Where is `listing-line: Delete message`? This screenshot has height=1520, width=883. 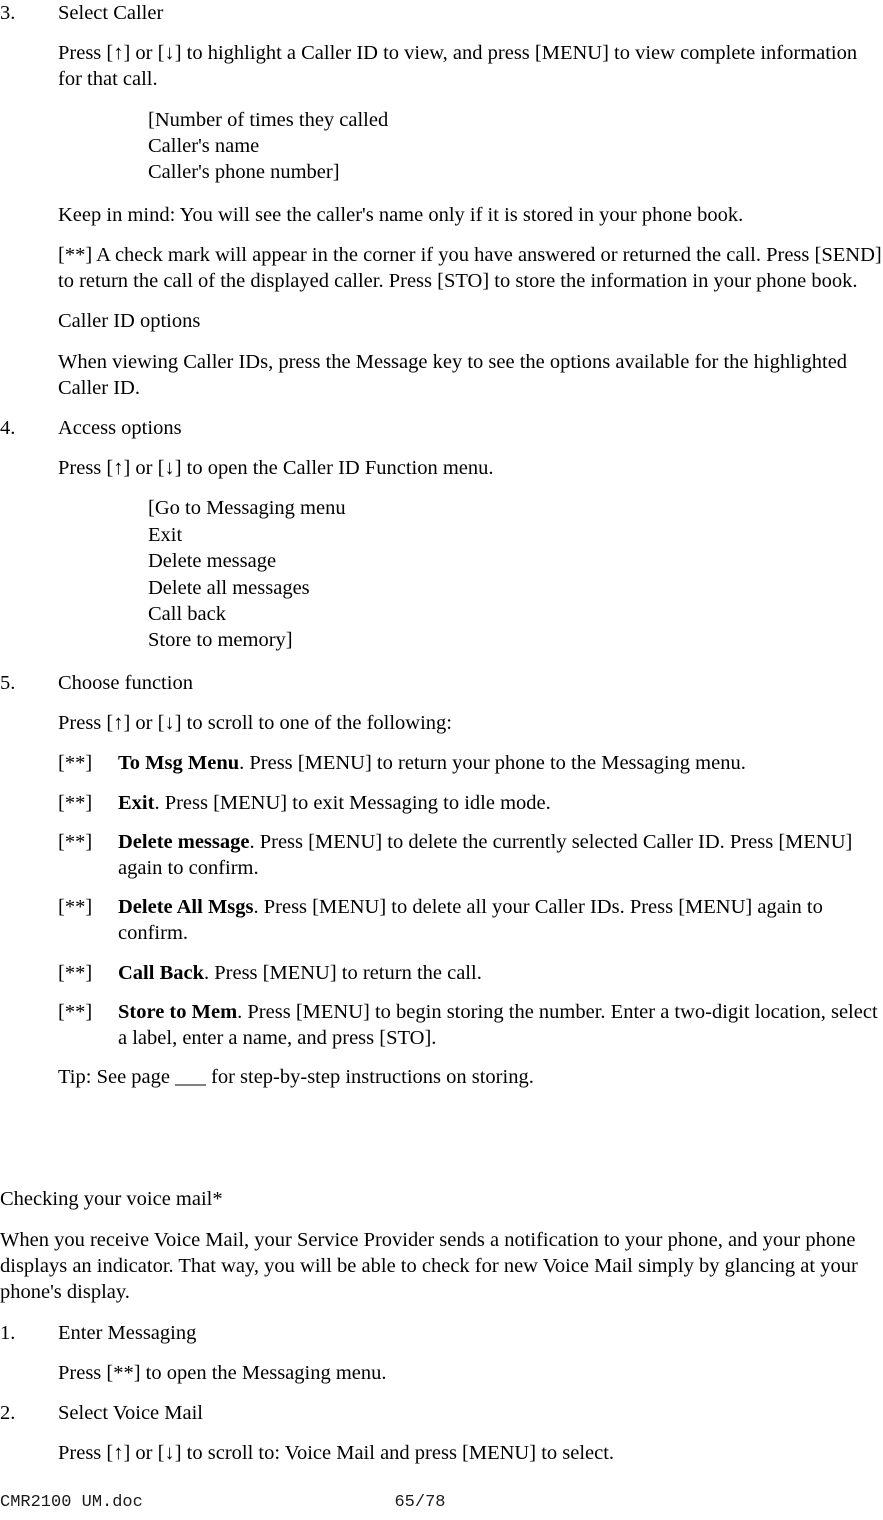 listing-line: Delete message is located at coordinates (212, 561).